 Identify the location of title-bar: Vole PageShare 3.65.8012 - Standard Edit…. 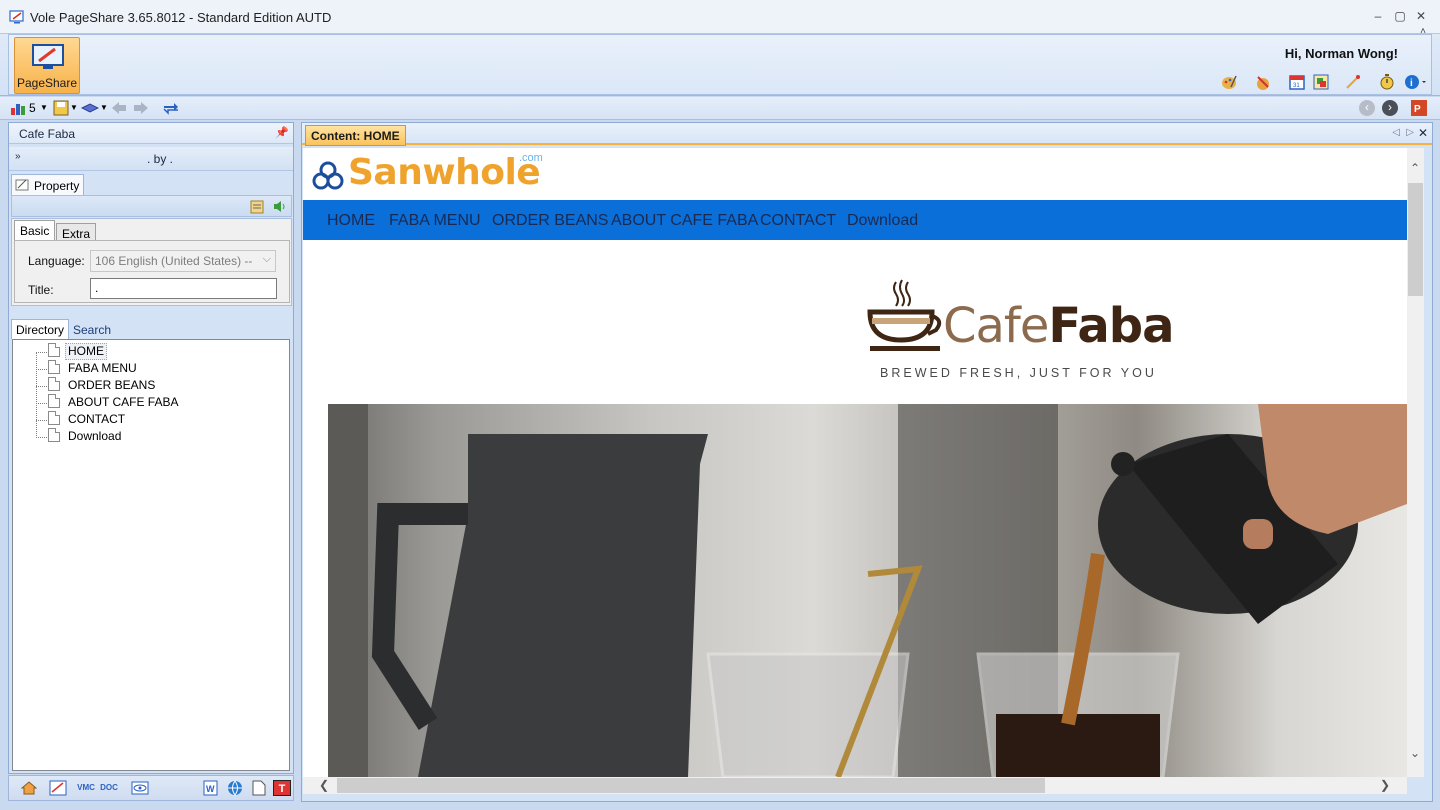
(720, 17).